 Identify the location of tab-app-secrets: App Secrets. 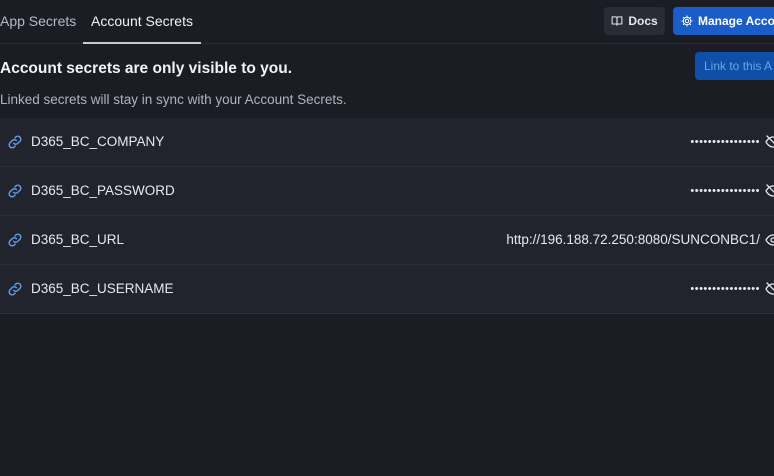
(38, 21).